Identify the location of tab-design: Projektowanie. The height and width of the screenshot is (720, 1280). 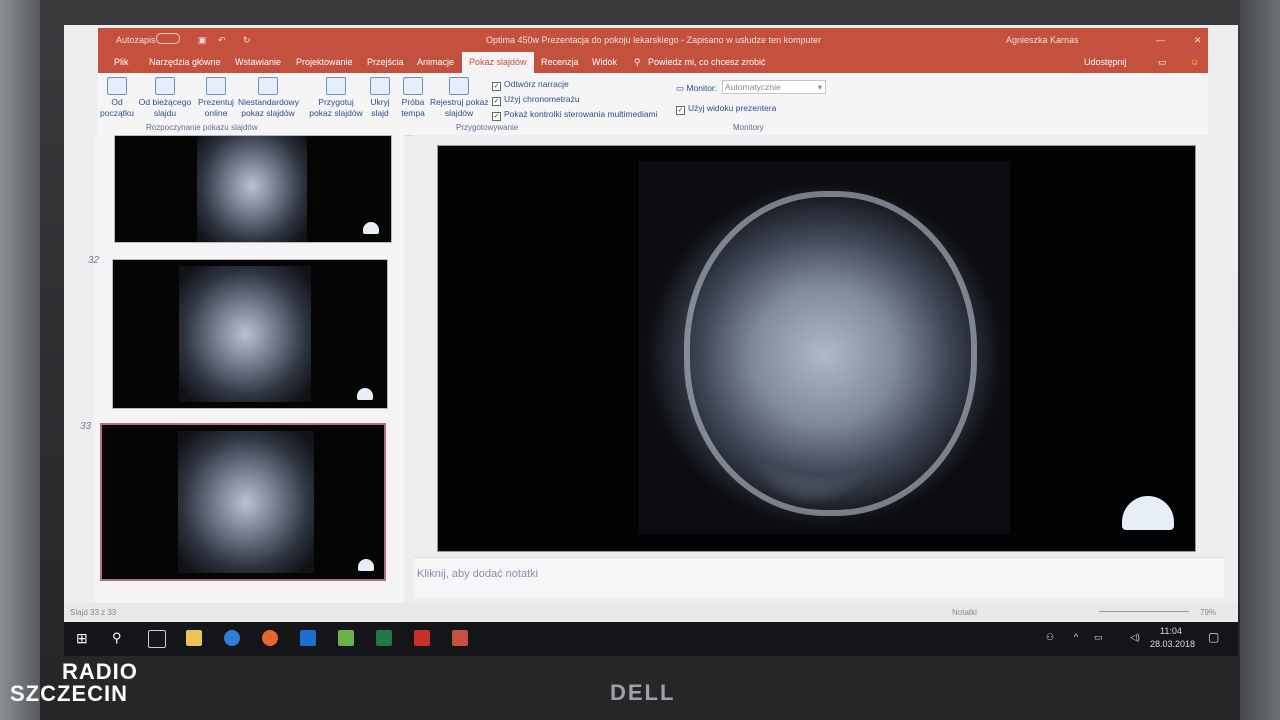
(324, 62).